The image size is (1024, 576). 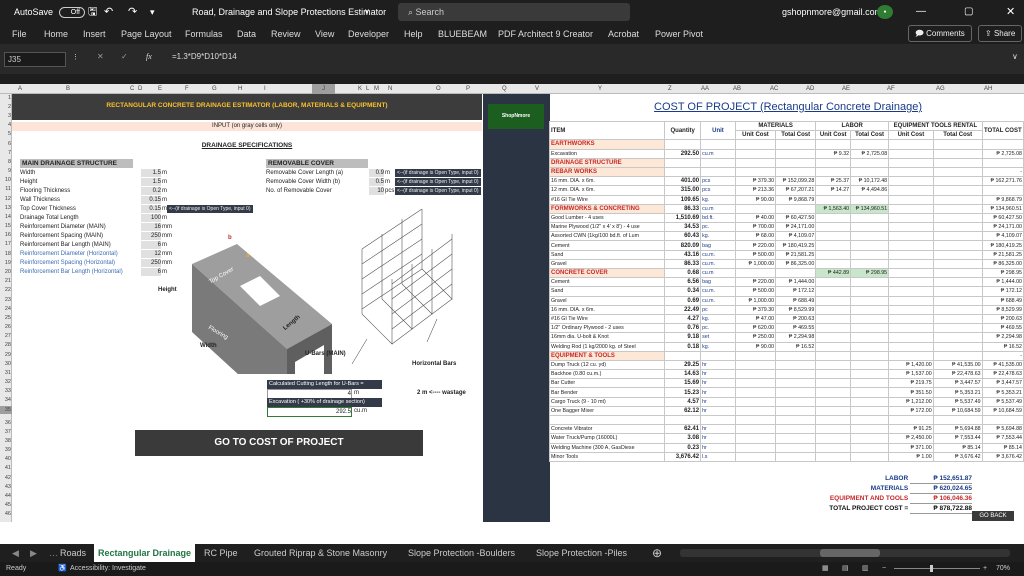 I want to click on item-cell: Assorted CWN (1kg/100 bd.ft. of Lum, so click(x=607, y=236).